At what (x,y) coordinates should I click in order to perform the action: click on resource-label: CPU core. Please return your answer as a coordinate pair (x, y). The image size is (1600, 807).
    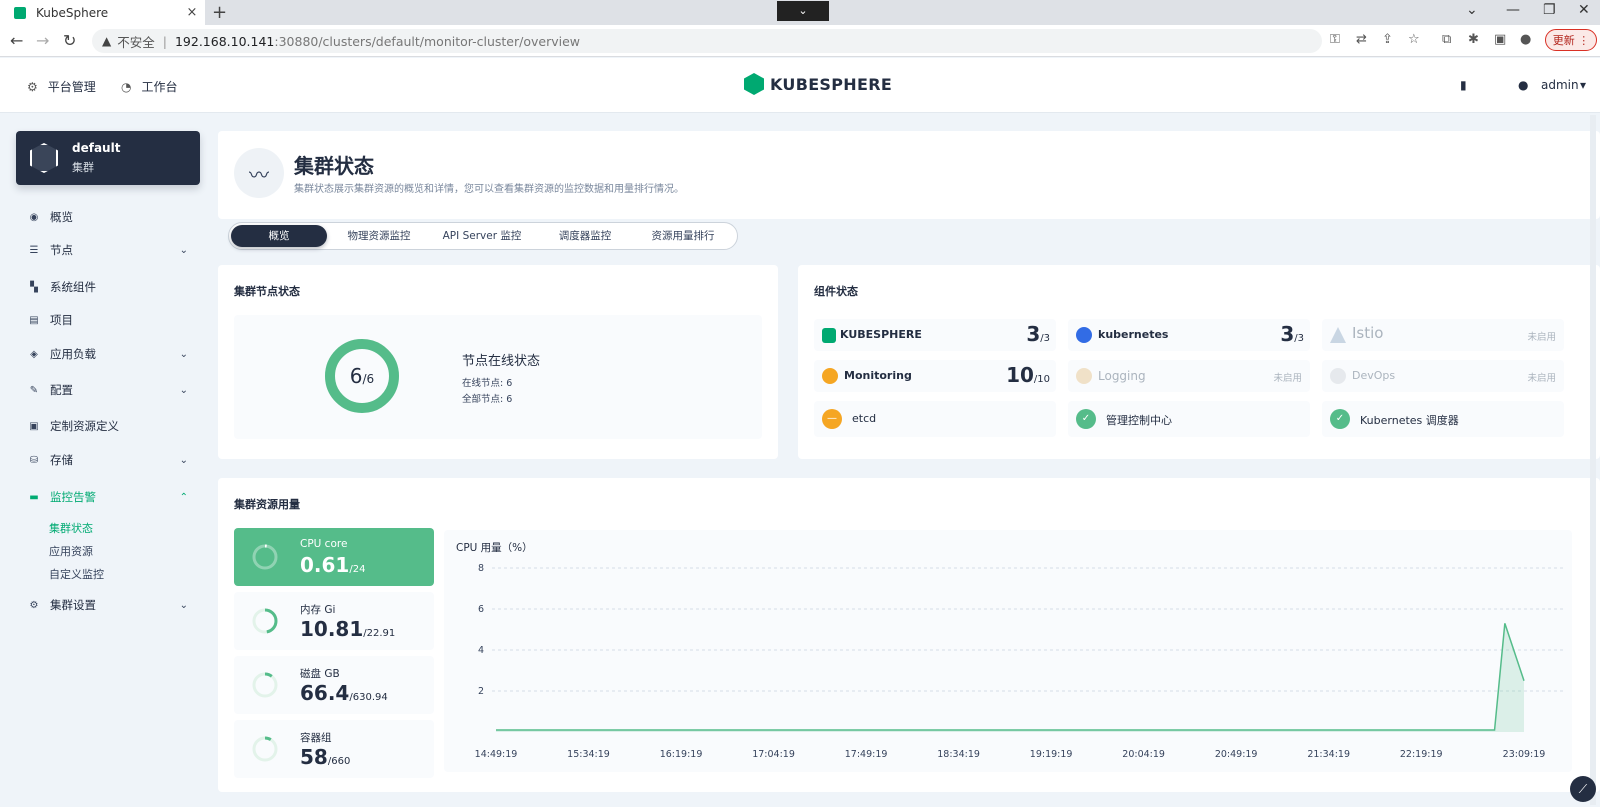
    Looking at the image, I should click on (324, 544).